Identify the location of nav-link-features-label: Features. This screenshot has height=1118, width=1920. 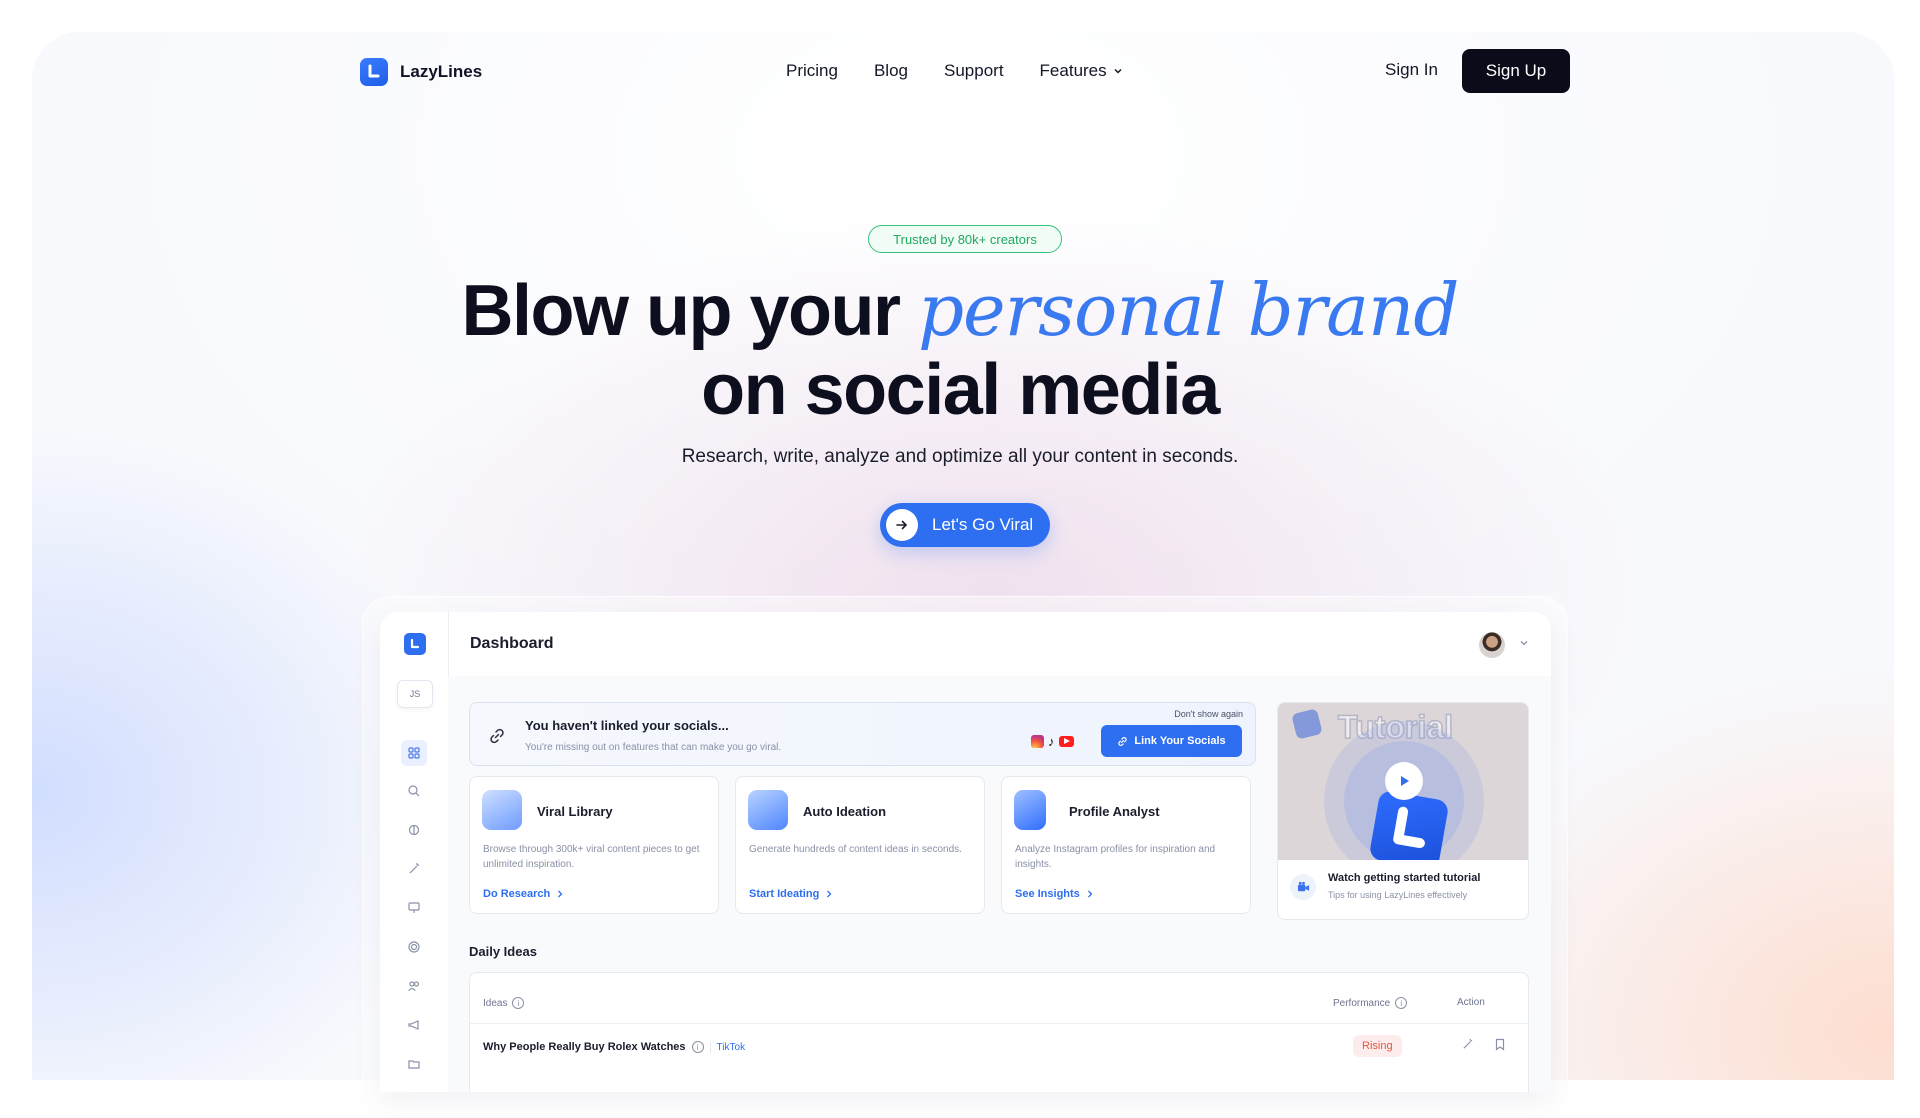
(1073, 70).